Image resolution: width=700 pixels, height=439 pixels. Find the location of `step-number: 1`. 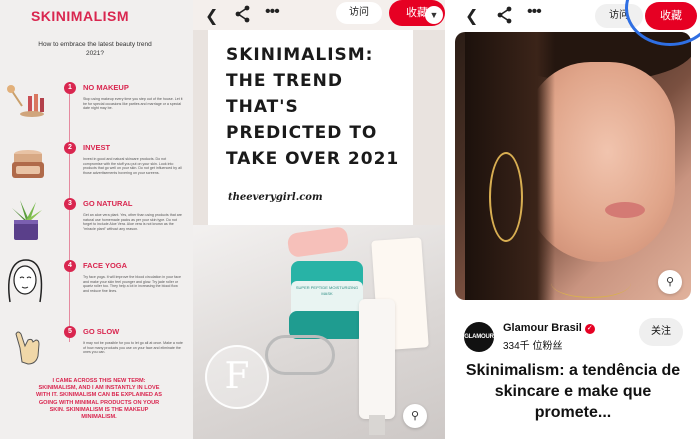

step-number: 1 is located at coordinates (70, 88).